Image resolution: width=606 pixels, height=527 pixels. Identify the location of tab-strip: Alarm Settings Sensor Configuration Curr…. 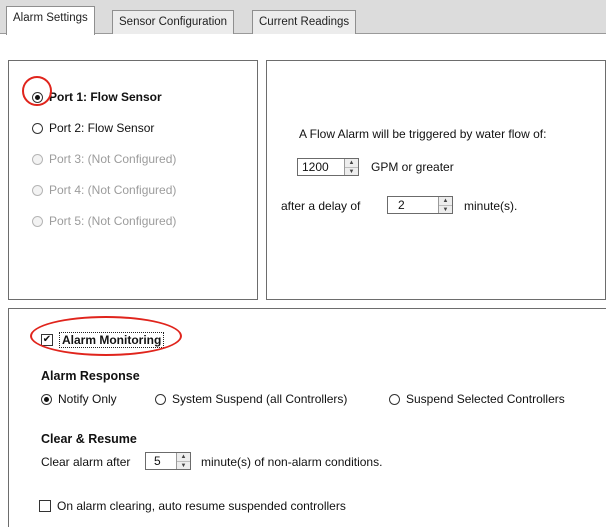
(303, 17).